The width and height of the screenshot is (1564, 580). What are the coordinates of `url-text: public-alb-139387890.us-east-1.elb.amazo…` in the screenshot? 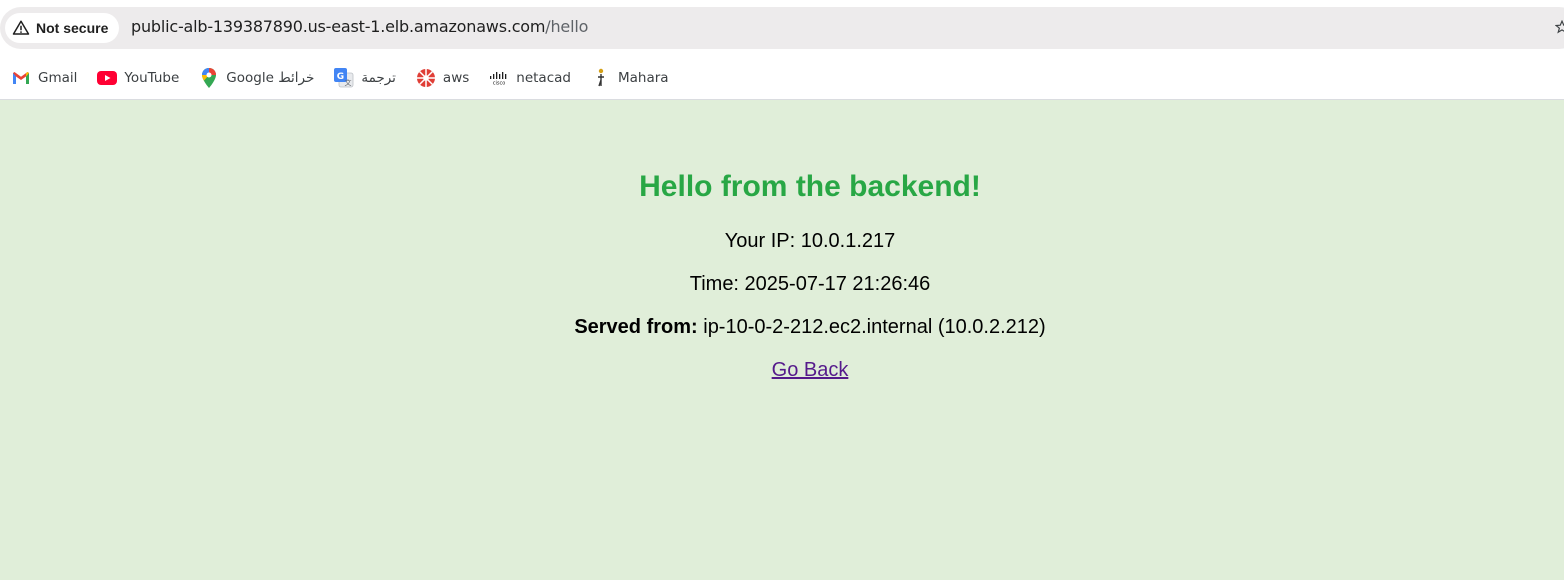 It's located at (359, 26).